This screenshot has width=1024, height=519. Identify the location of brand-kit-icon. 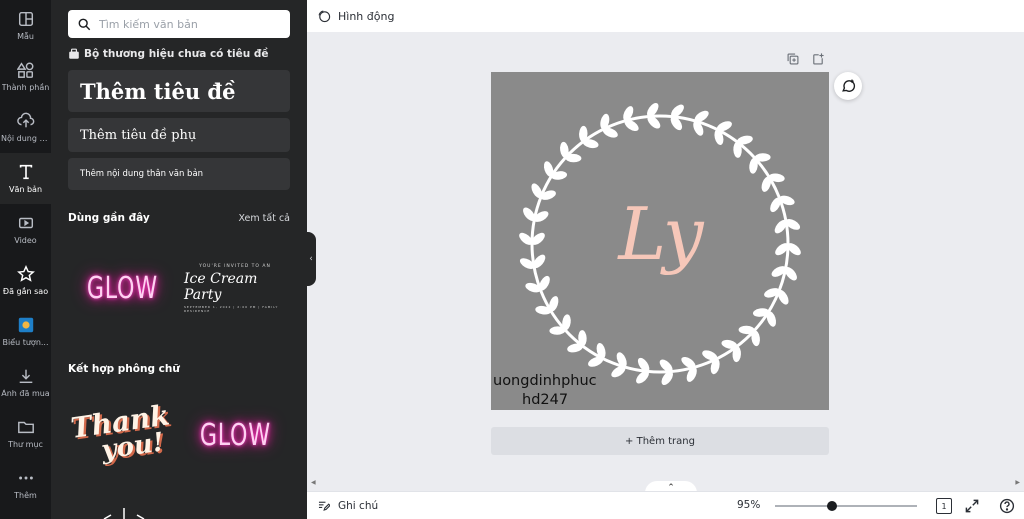
(74, 53).